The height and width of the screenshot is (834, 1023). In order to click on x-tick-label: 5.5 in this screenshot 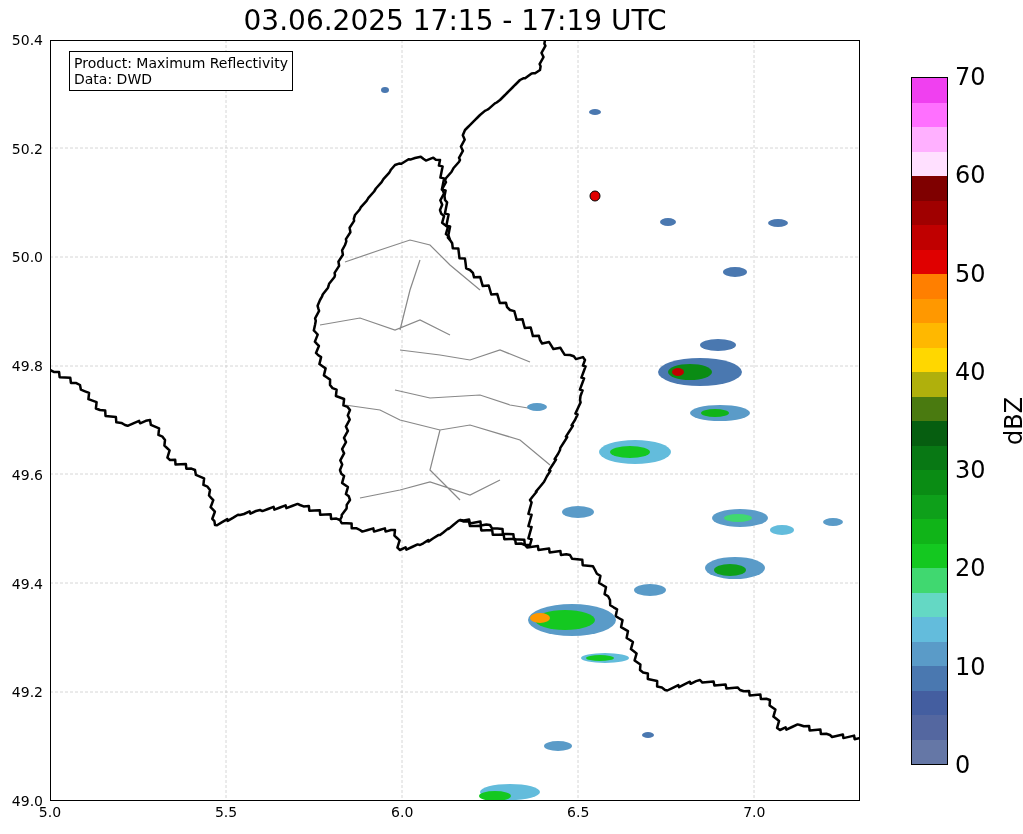, I will do `click(226, 812)`.